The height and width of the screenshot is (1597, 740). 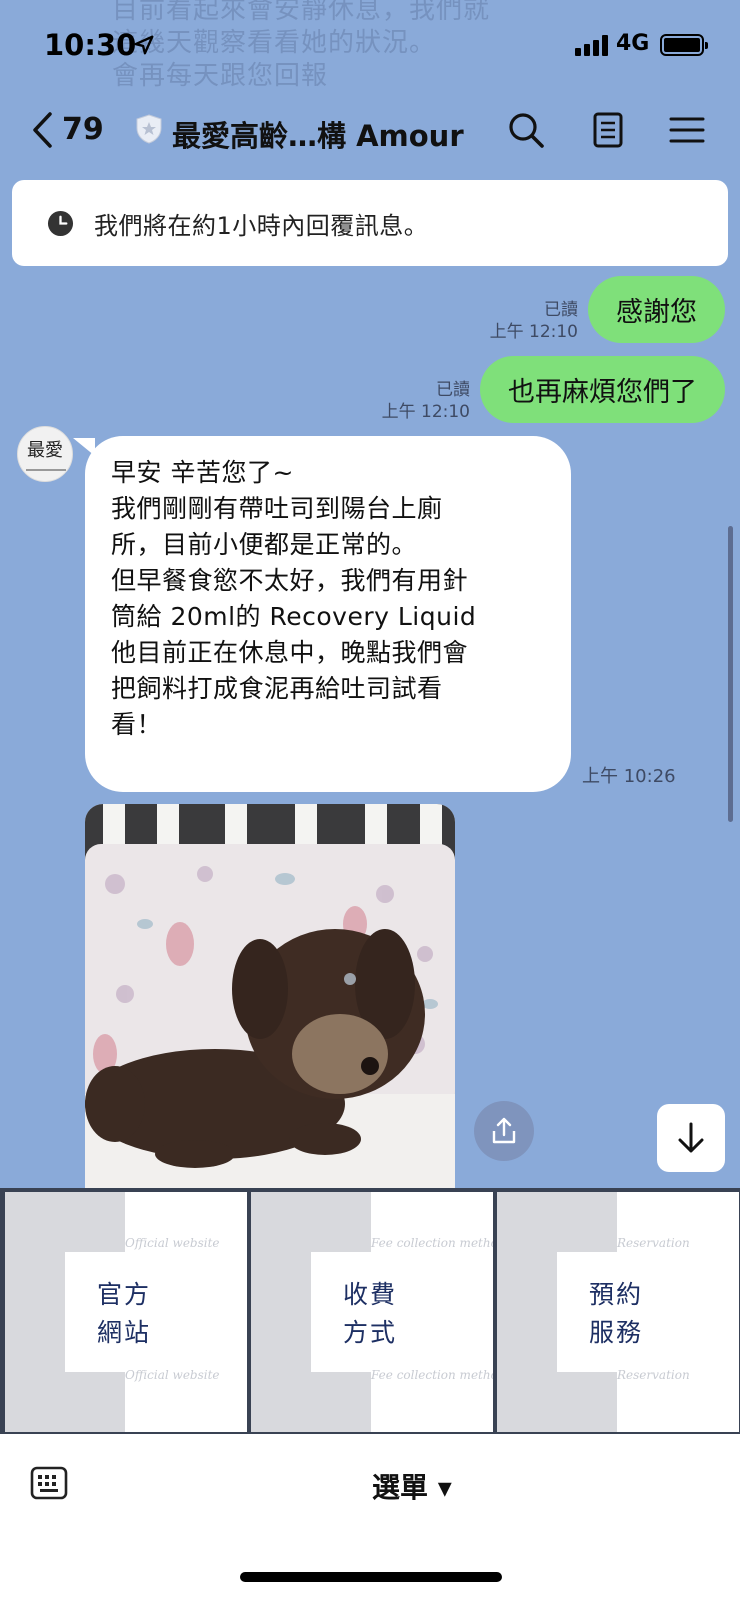 I want to click on message-line: 所，目前小便都是正常的。, so click(x=264, y=544).